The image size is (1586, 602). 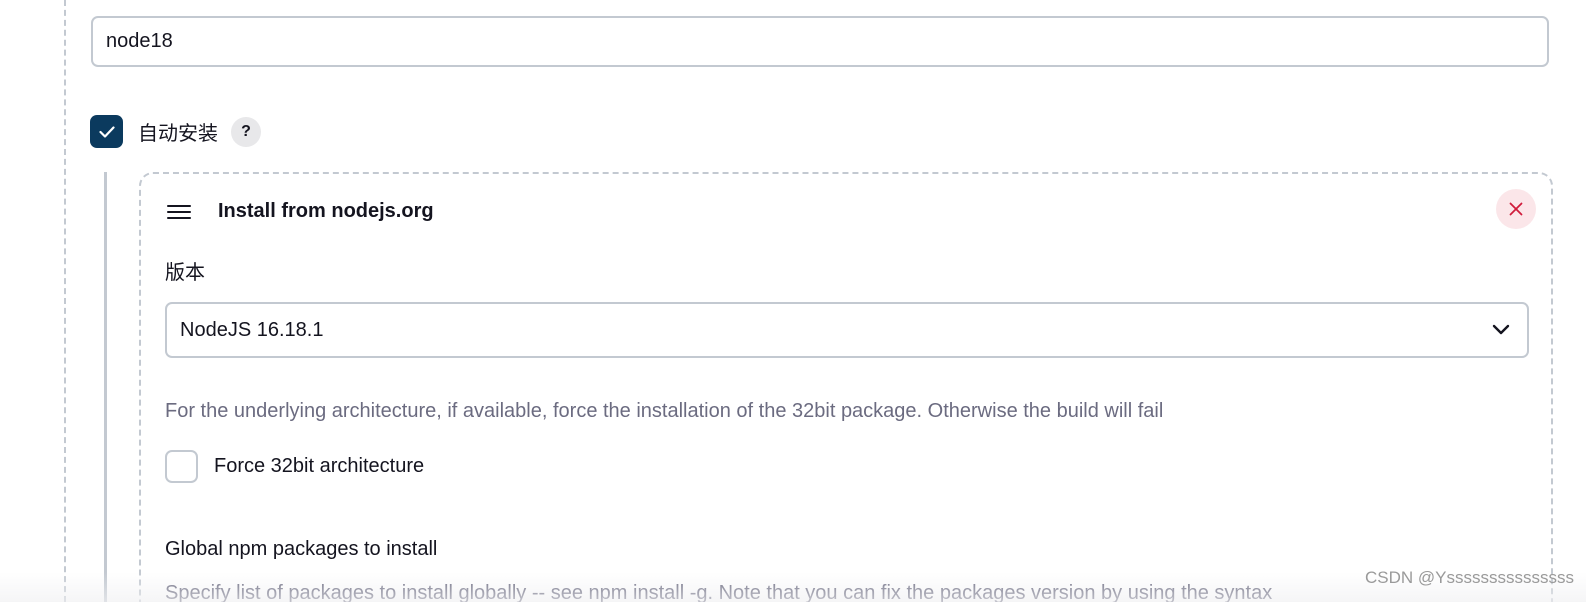 I want to click on auto-install-row: 自动安装 ?, so click(x=175, y=131).